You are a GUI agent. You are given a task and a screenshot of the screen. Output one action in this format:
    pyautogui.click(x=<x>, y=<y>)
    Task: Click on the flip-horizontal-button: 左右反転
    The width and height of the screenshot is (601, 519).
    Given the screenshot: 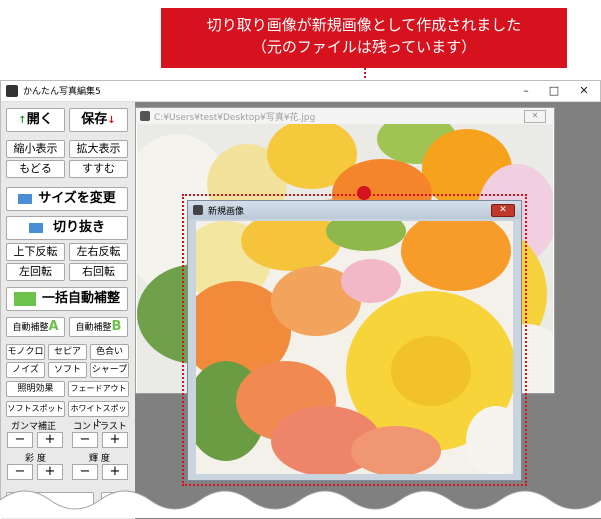 What is the action you would take?
    pyautogui.click(x=98, y=252)
    